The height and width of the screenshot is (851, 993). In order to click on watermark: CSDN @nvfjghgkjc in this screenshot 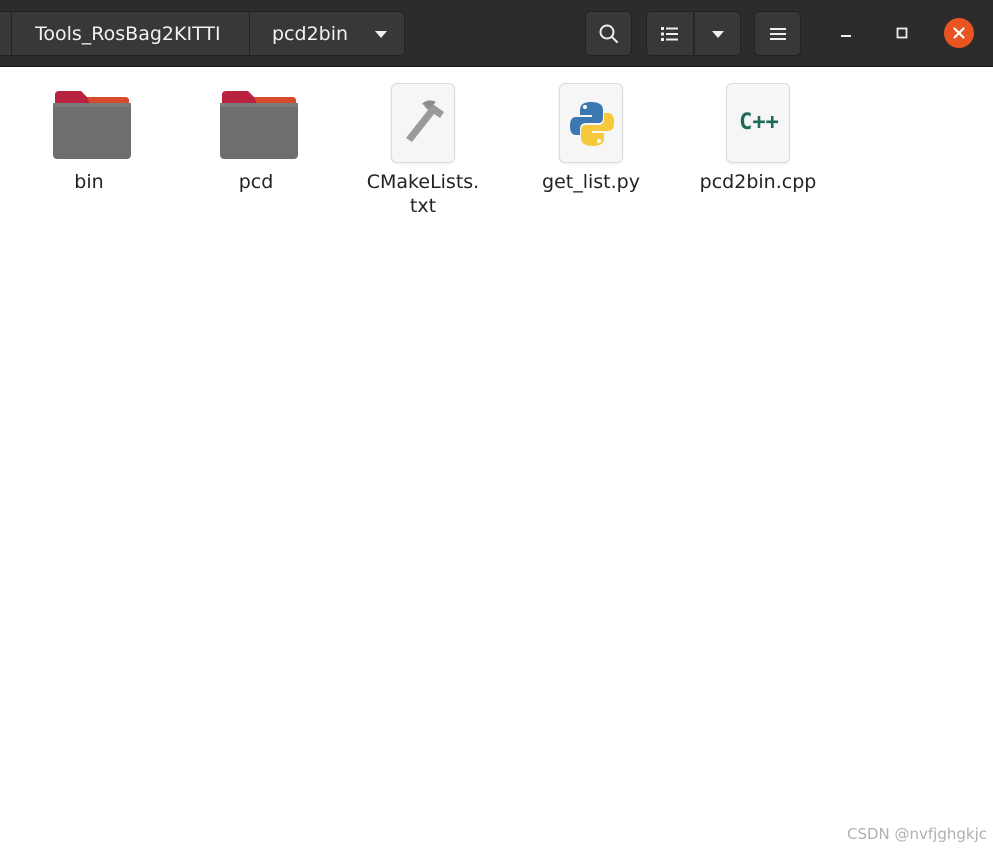, I will do `click(916, 834)`.